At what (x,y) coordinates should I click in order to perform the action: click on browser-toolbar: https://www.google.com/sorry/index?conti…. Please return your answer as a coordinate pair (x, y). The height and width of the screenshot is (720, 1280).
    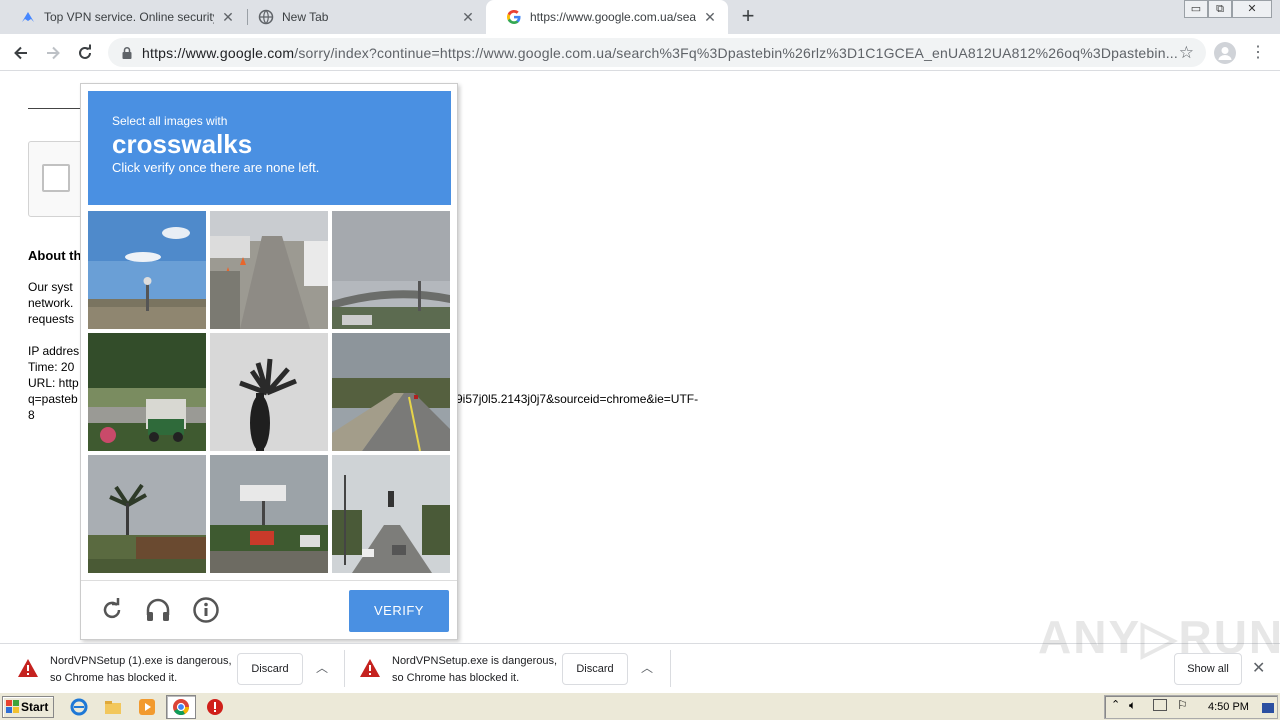
    Looking at the image, I should click on (640, 52).